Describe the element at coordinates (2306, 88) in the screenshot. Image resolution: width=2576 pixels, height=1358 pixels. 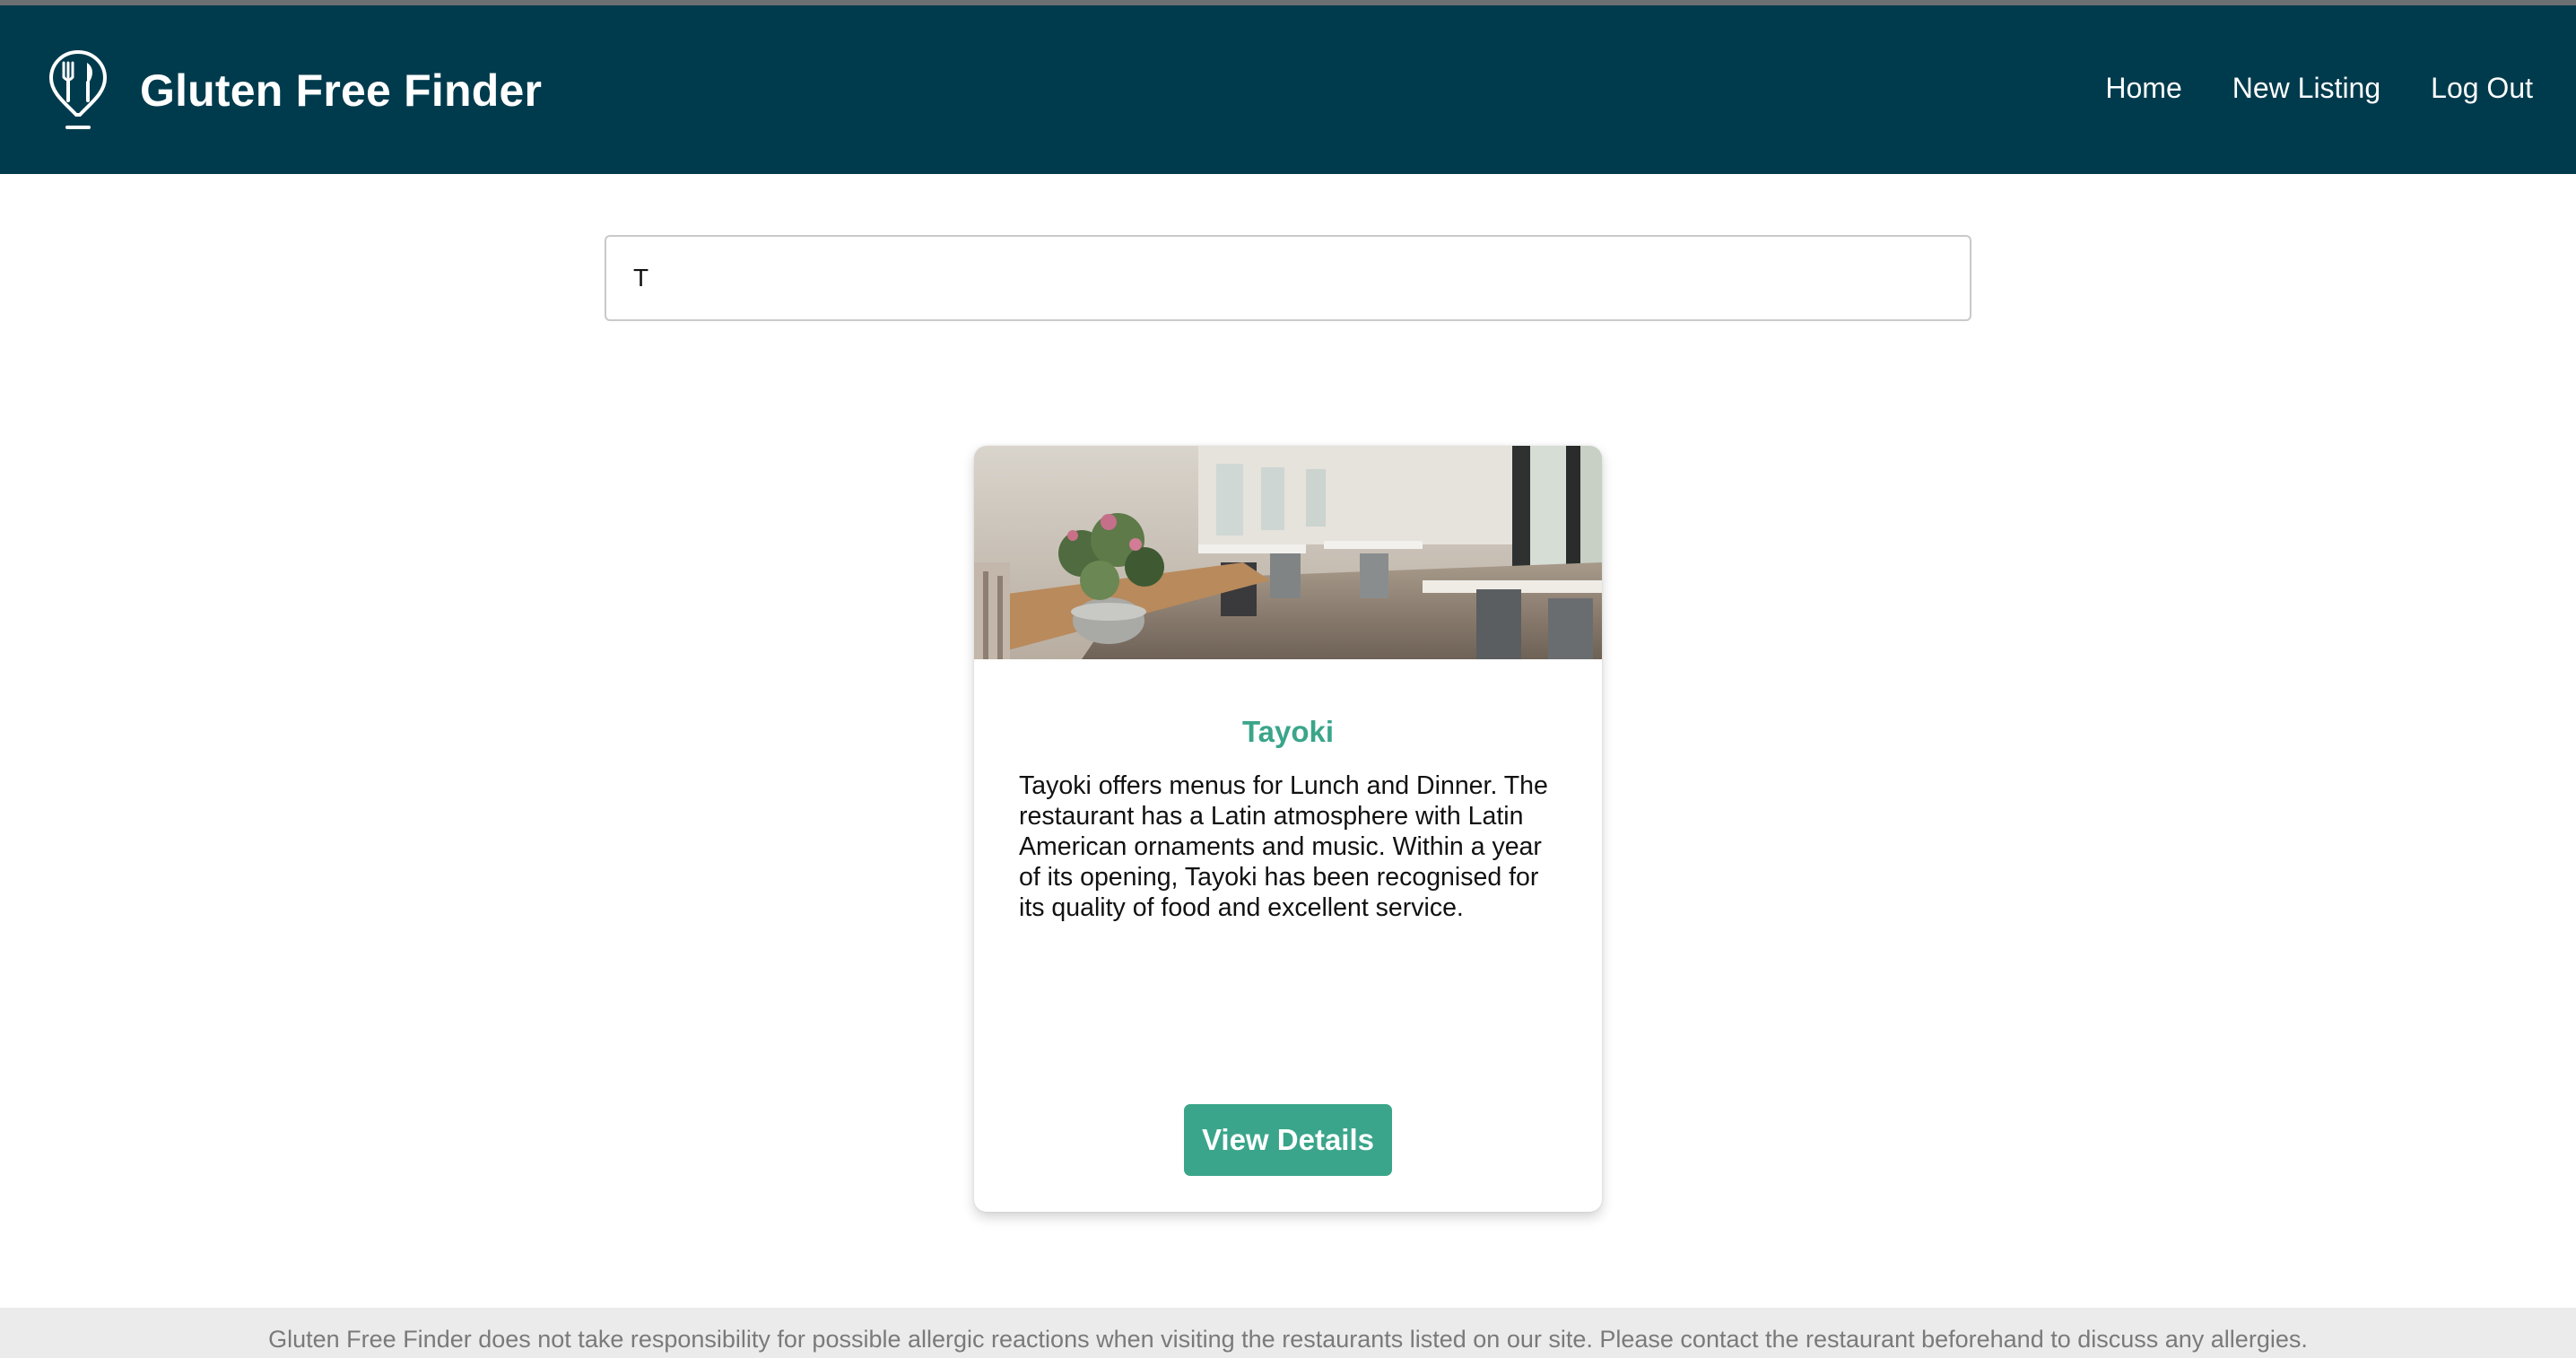
I see `nav-new-listing-link: New Listing` at that location.